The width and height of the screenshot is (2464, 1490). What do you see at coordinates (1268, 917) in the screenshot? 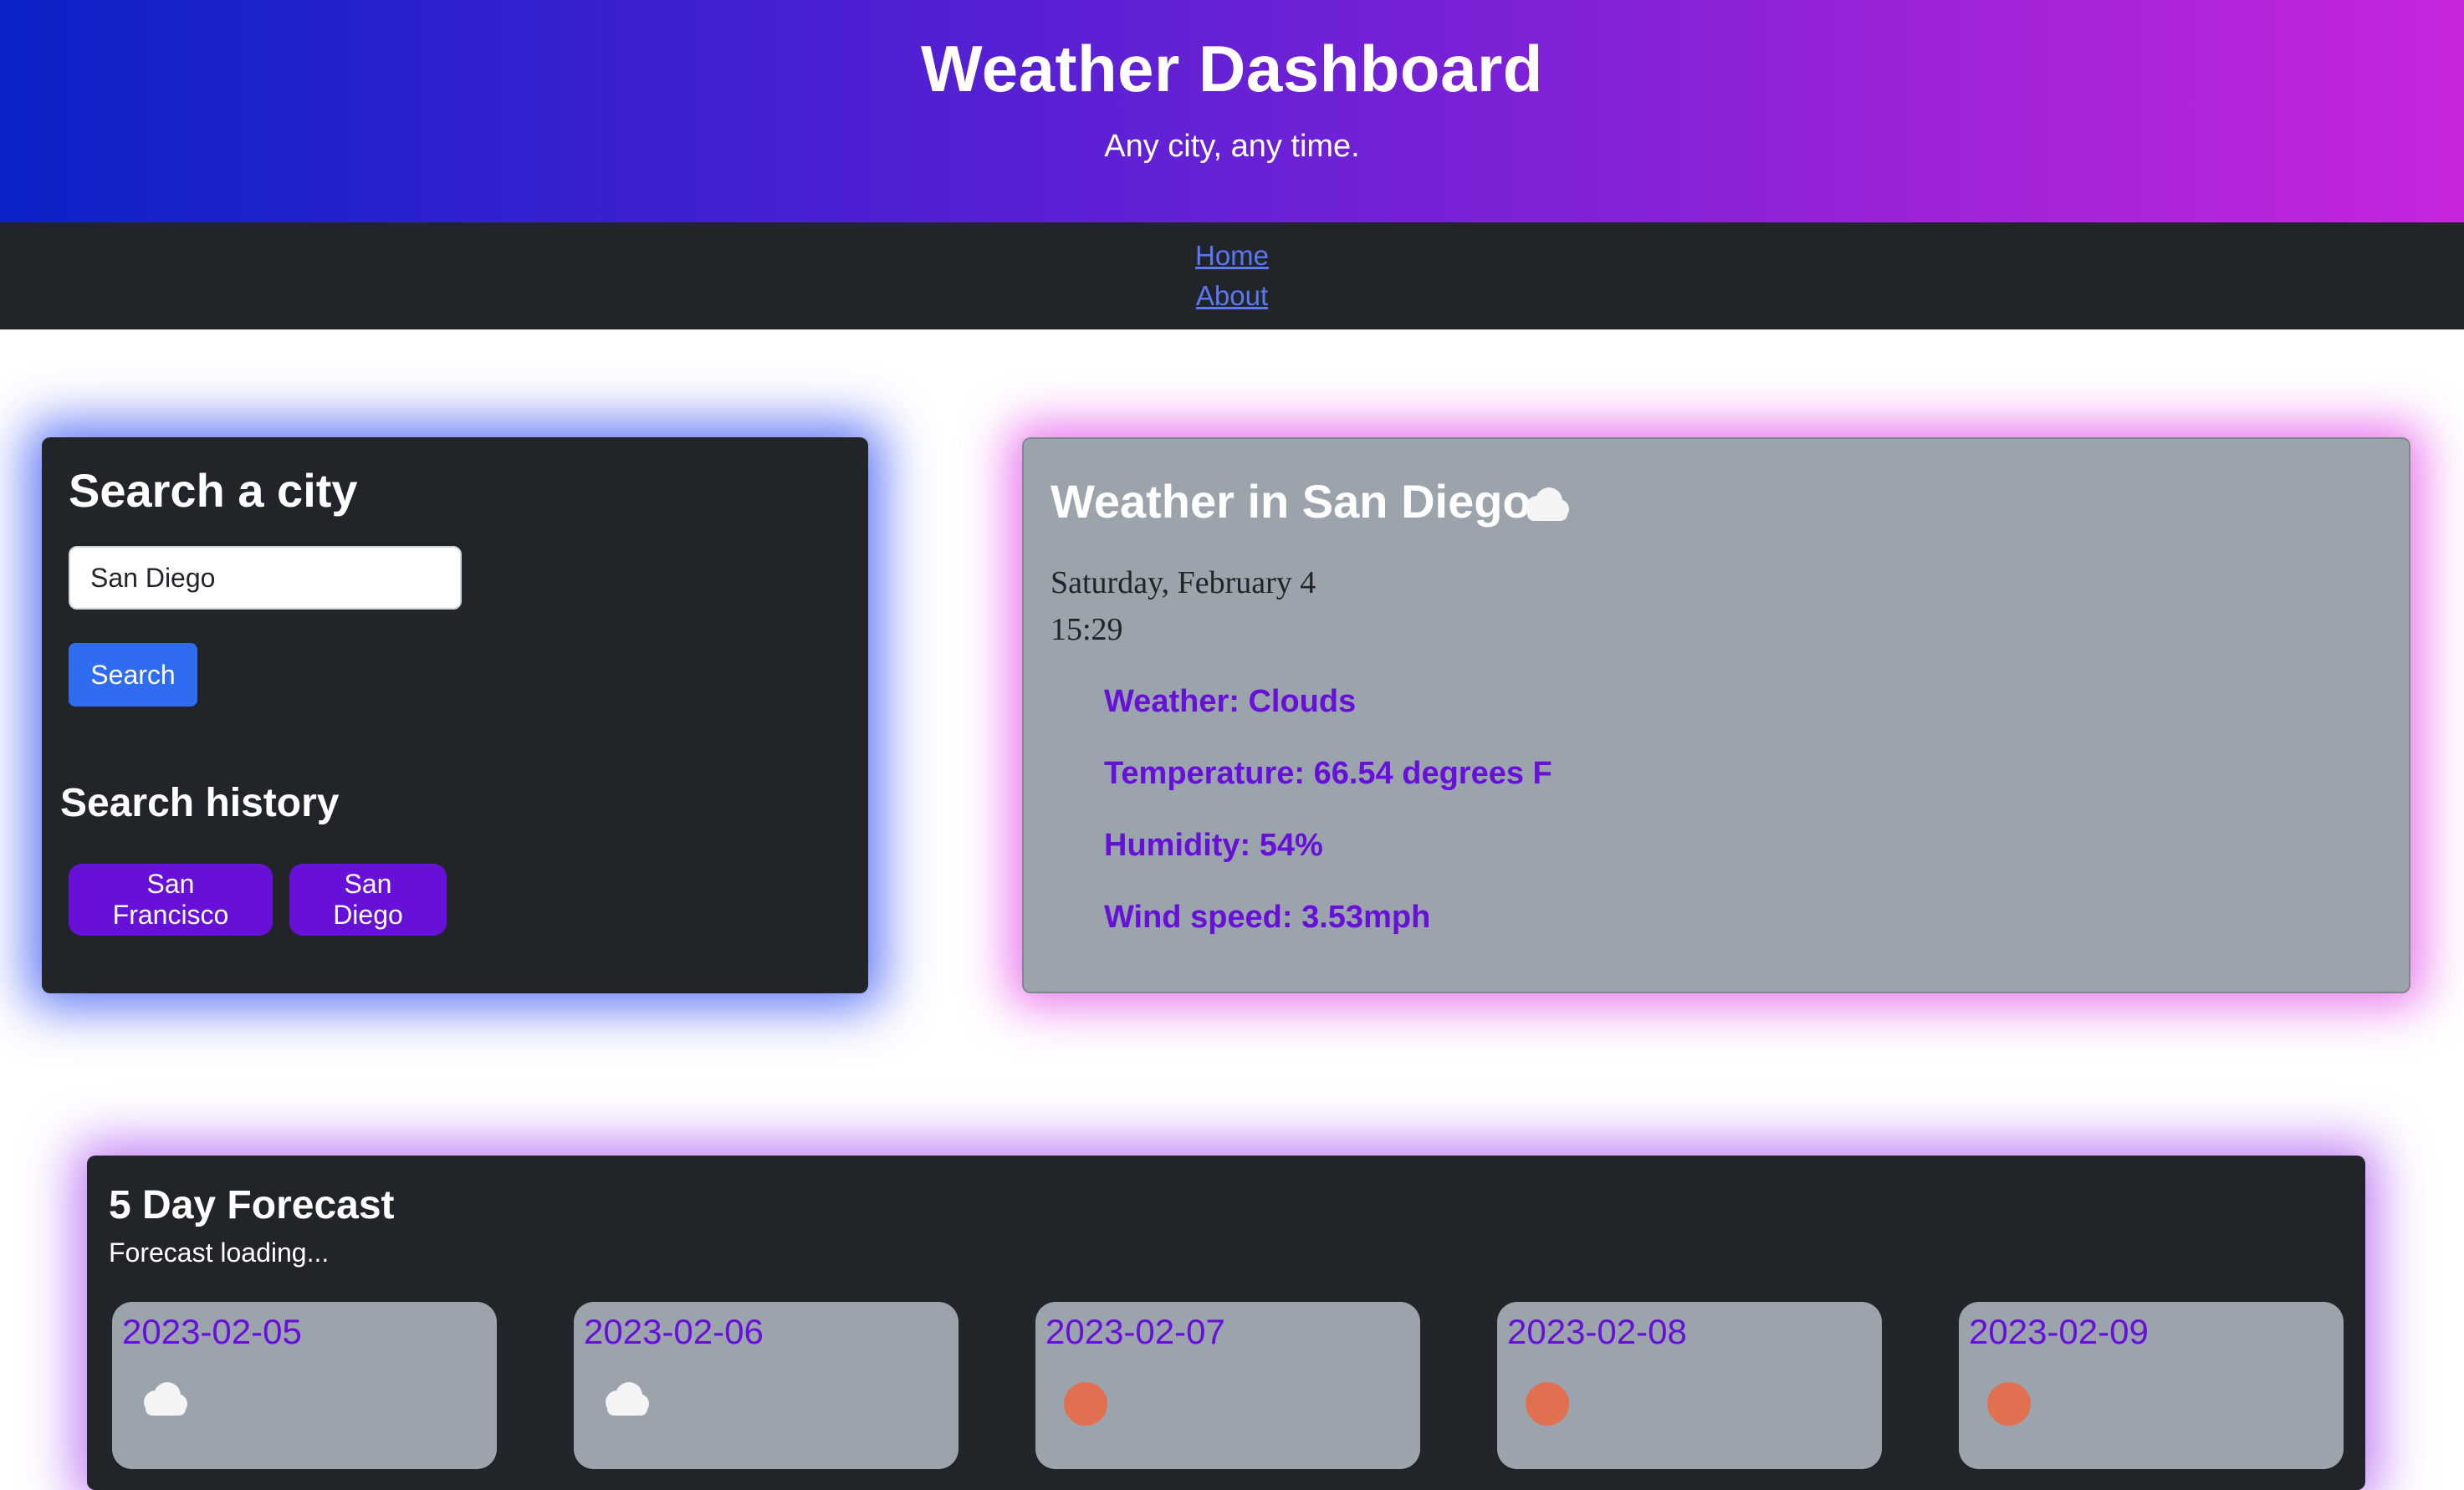
I see `wind-speed-value: Wind speed: 3.53mph` at bounding box center [1268, 917].